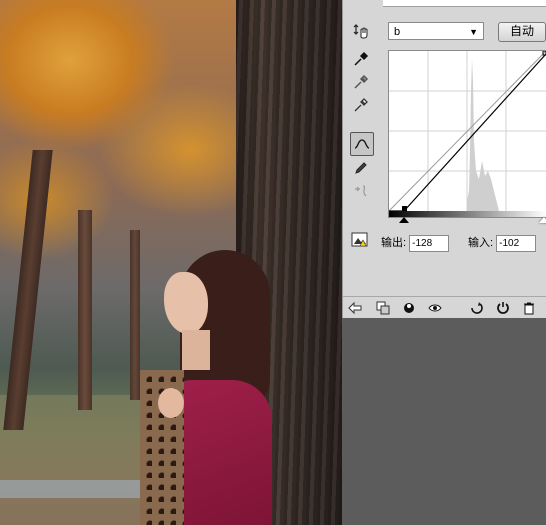  I want to click on eyedropper-gray-icon, so click(361, 82).